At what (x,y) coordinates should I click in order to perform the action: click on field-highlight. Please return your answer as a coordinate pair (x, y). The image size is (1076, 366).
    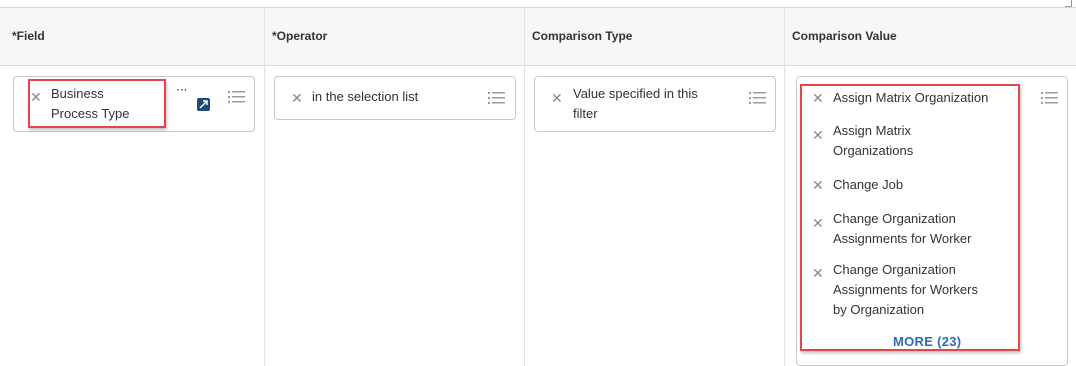
    Looking at the image, I should click on (97, 103).